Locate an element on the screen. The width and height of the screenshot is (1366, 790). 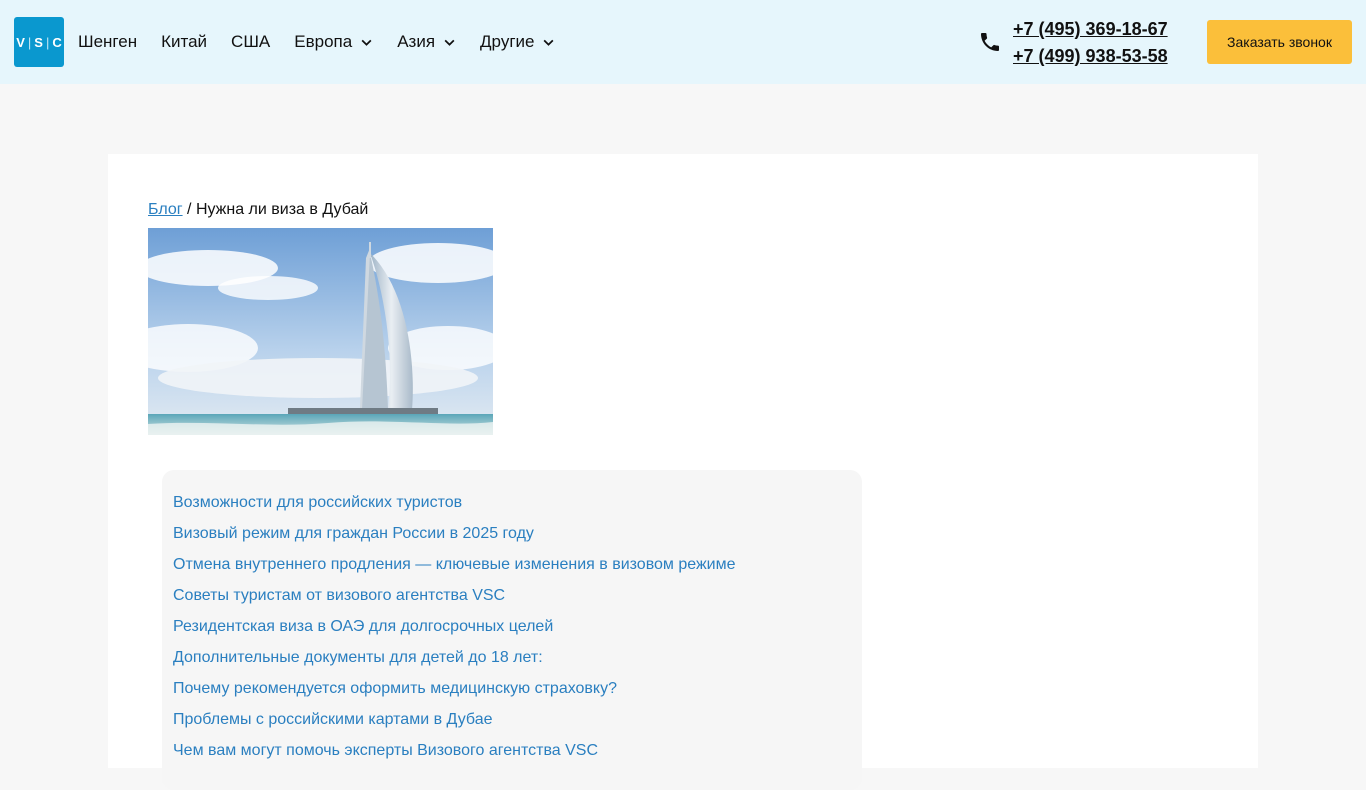
nav-item-asia: Азия is located at coordinates (426, 42).